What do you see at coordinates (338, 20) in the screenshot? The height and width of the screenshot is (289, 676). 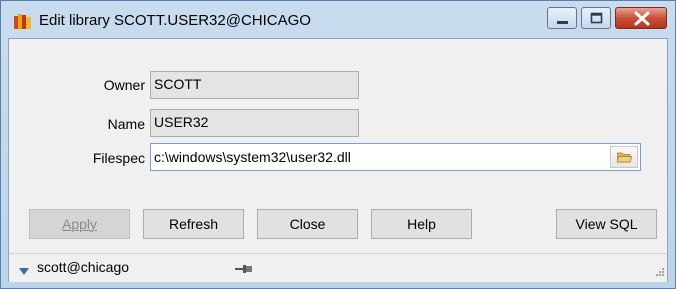 I see `title-bar: Edit library SCOTT.USER32@CHICAGO` at bounding box center [338, 20].